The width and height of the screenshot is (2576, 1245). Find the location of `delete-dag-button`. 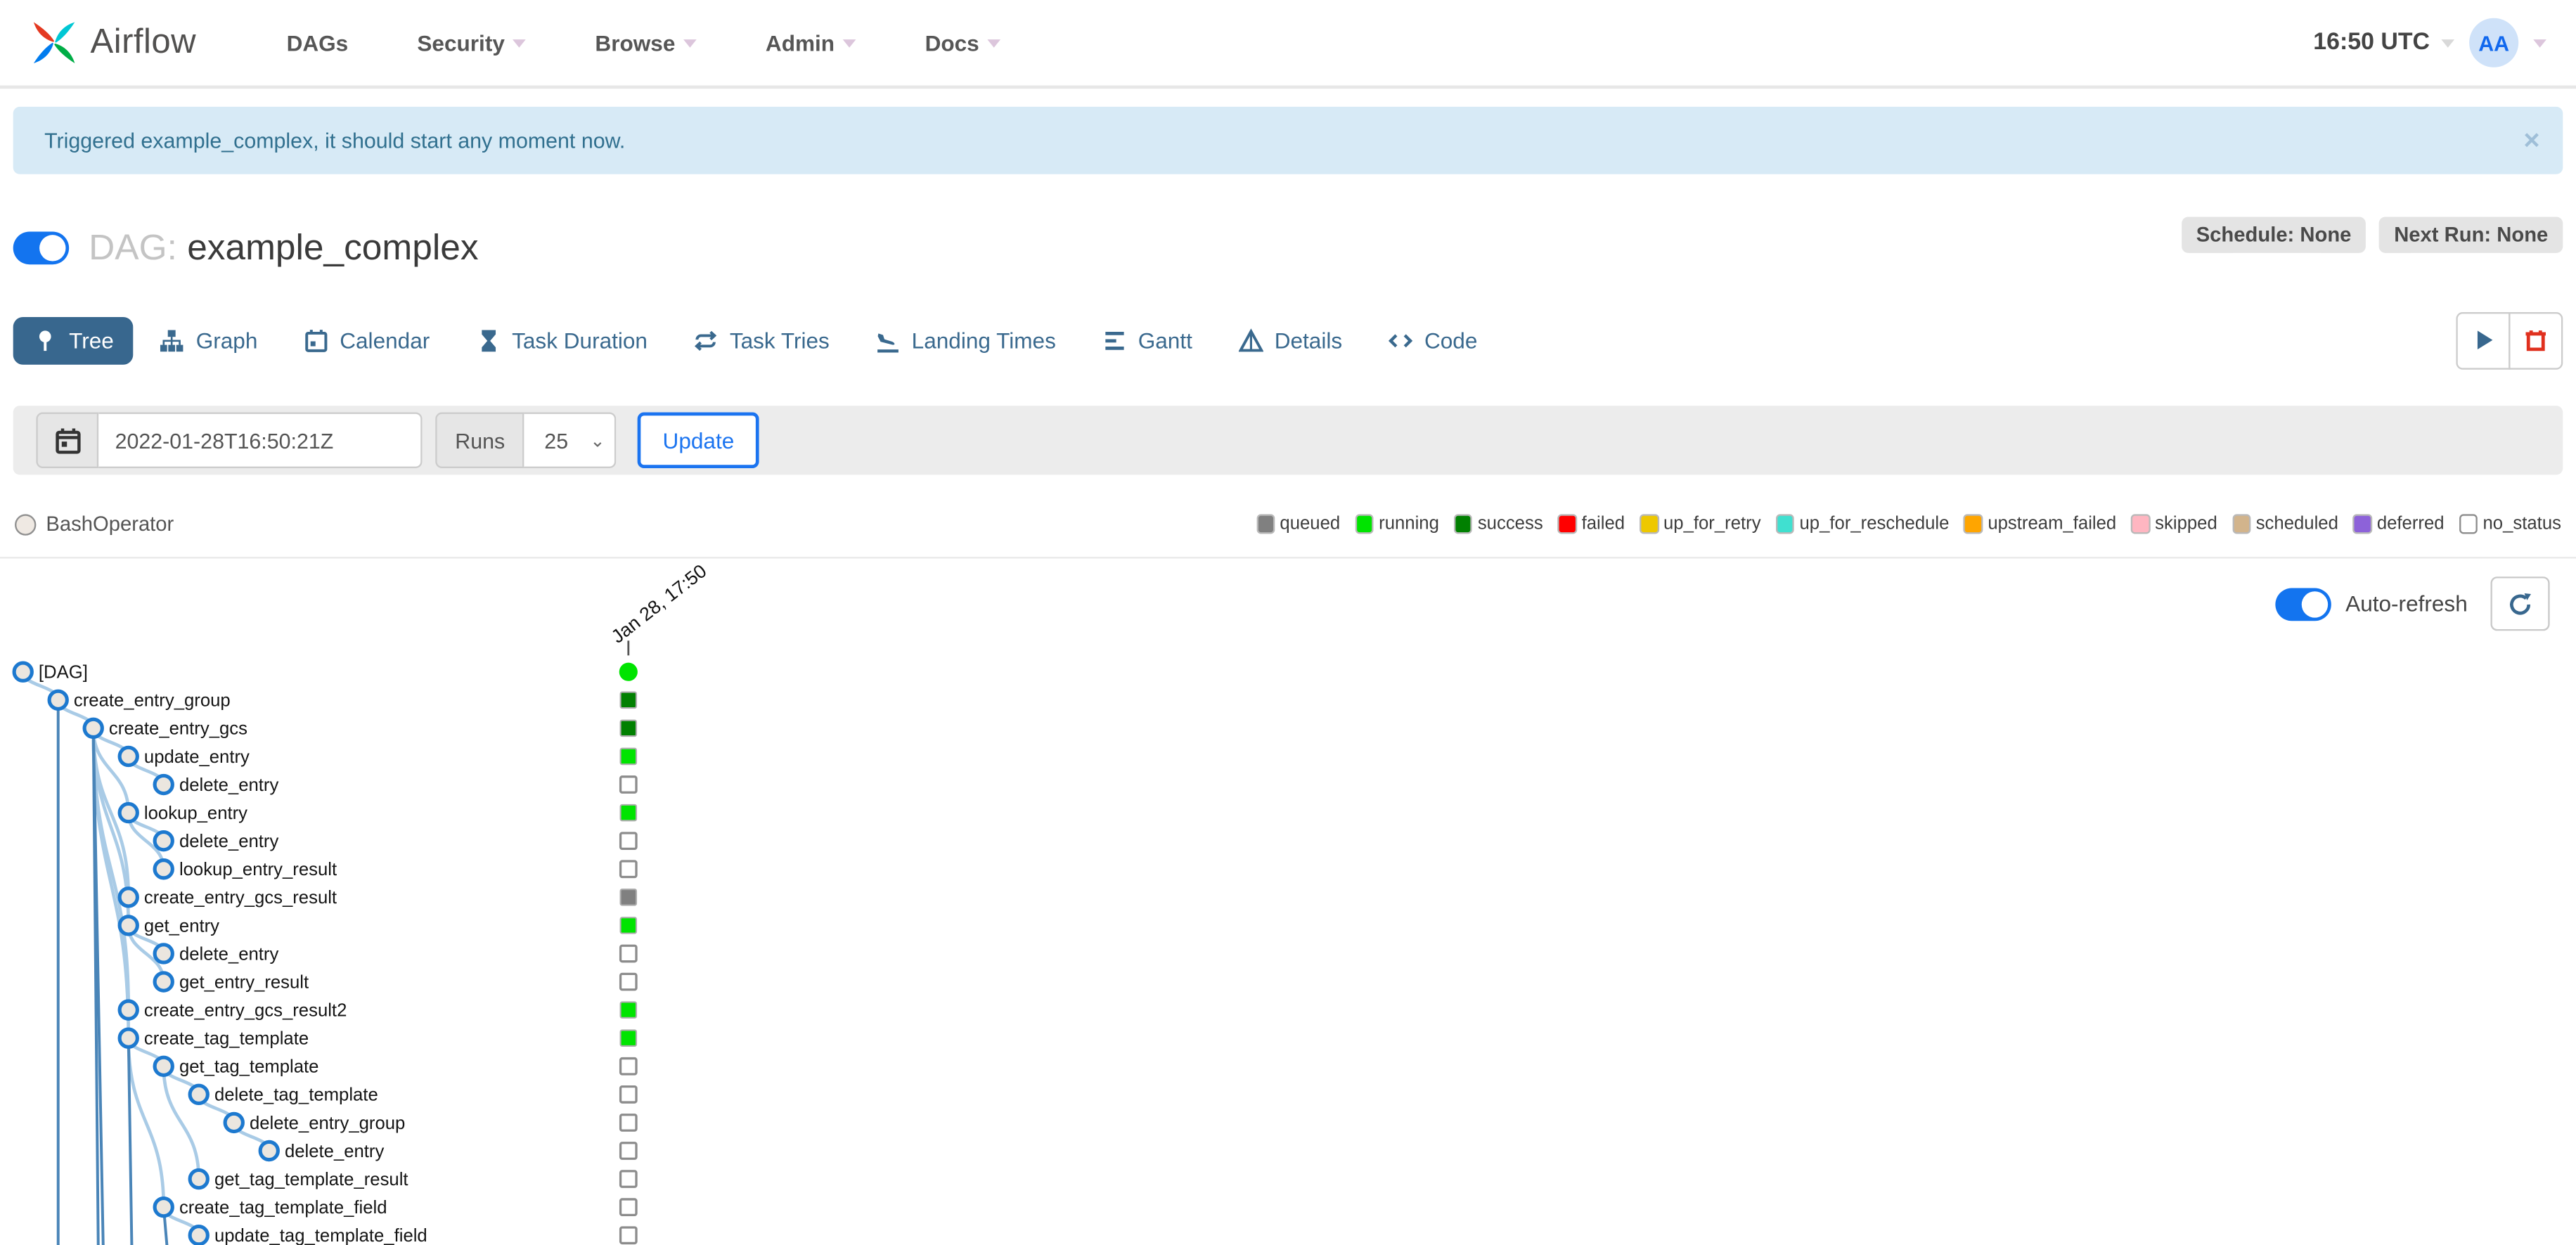

delete-dag-button is located at coordinates (2536, 340).